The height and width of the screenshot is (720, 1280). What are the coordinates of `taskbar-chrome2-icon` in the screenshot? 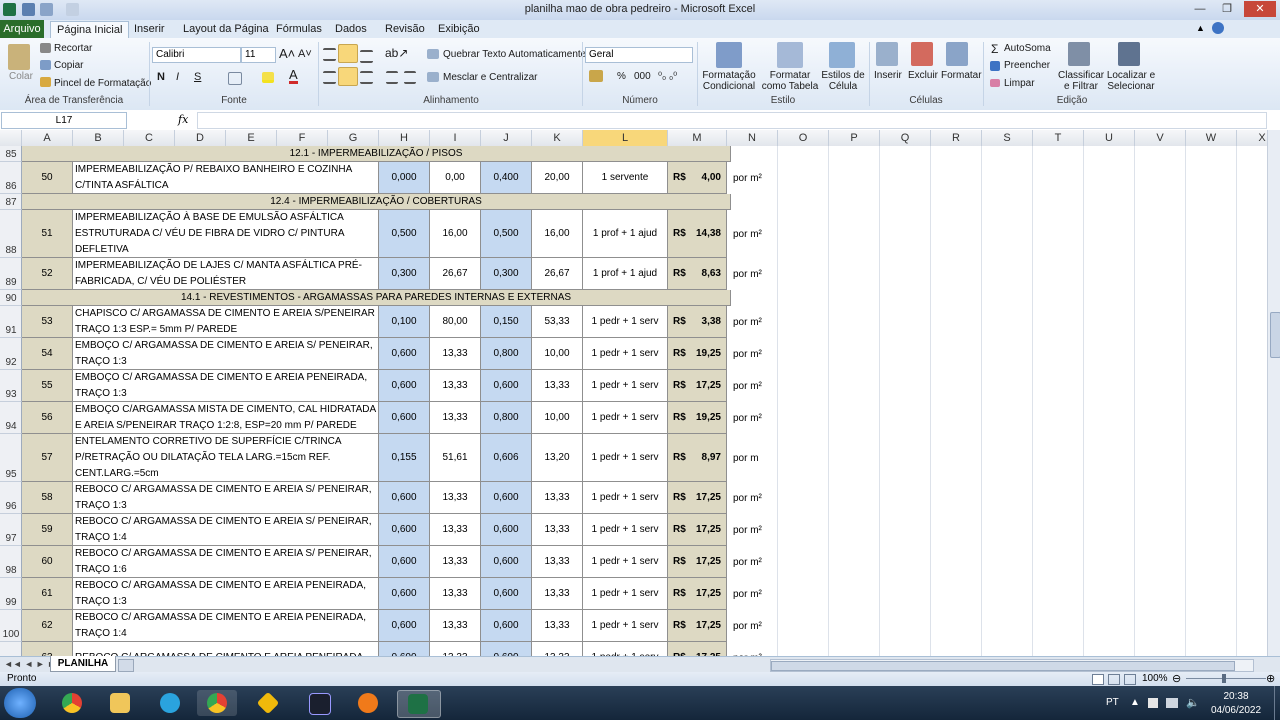 It's located at (217, 703).